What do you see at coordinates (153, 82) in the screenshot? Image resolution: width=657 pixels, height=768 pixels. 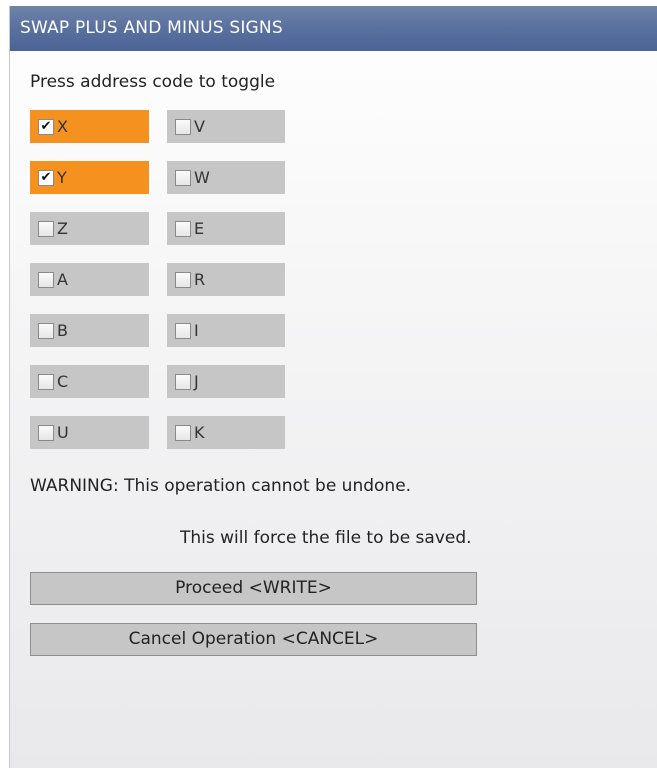 I see `instruction-text: Press address code to toggle` at bounding box center [153, 82].